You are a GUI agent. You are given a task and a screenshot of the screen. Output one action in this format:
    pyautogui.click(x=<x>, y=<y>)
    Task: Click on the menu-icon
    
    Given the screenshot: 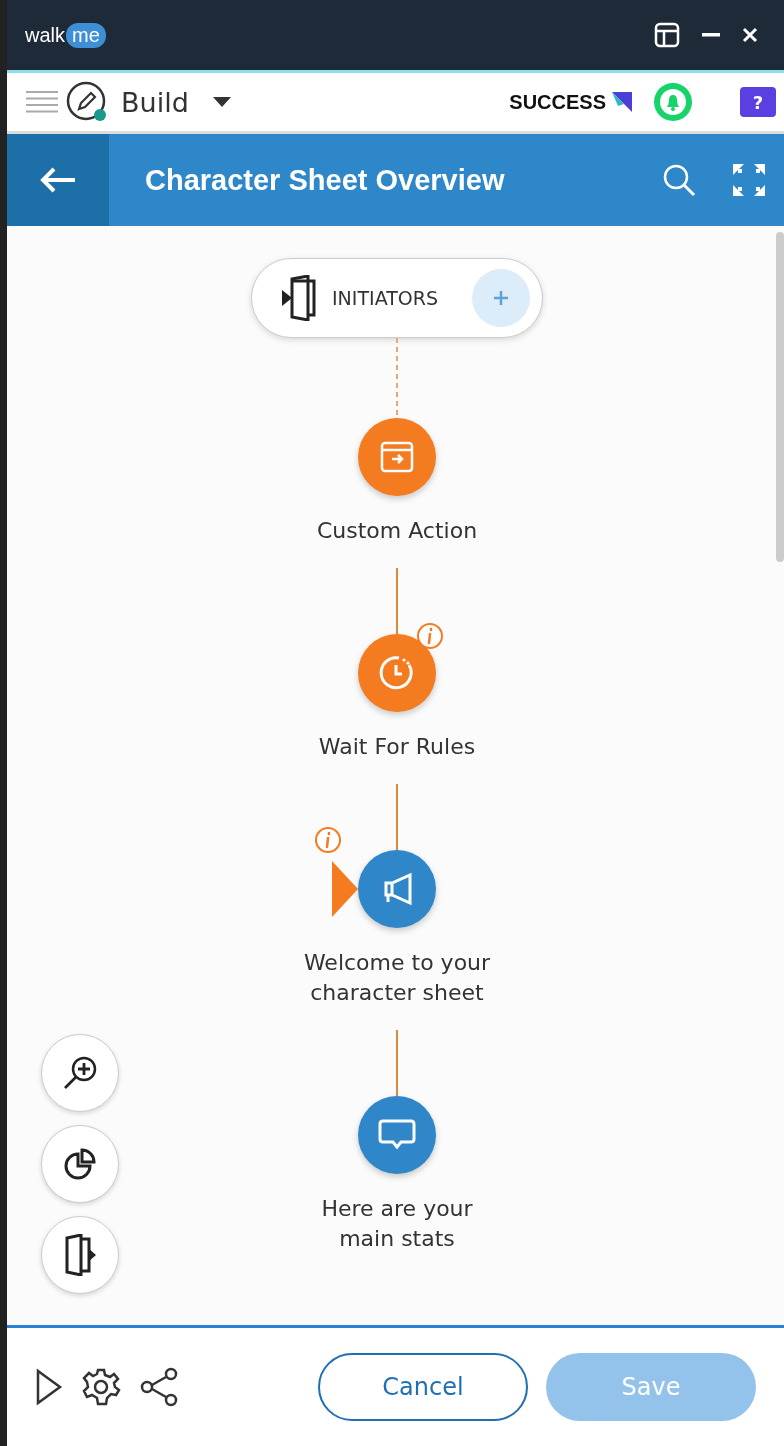 What is the action you would take?
    pyautogui.click(x=42, y=102)
    